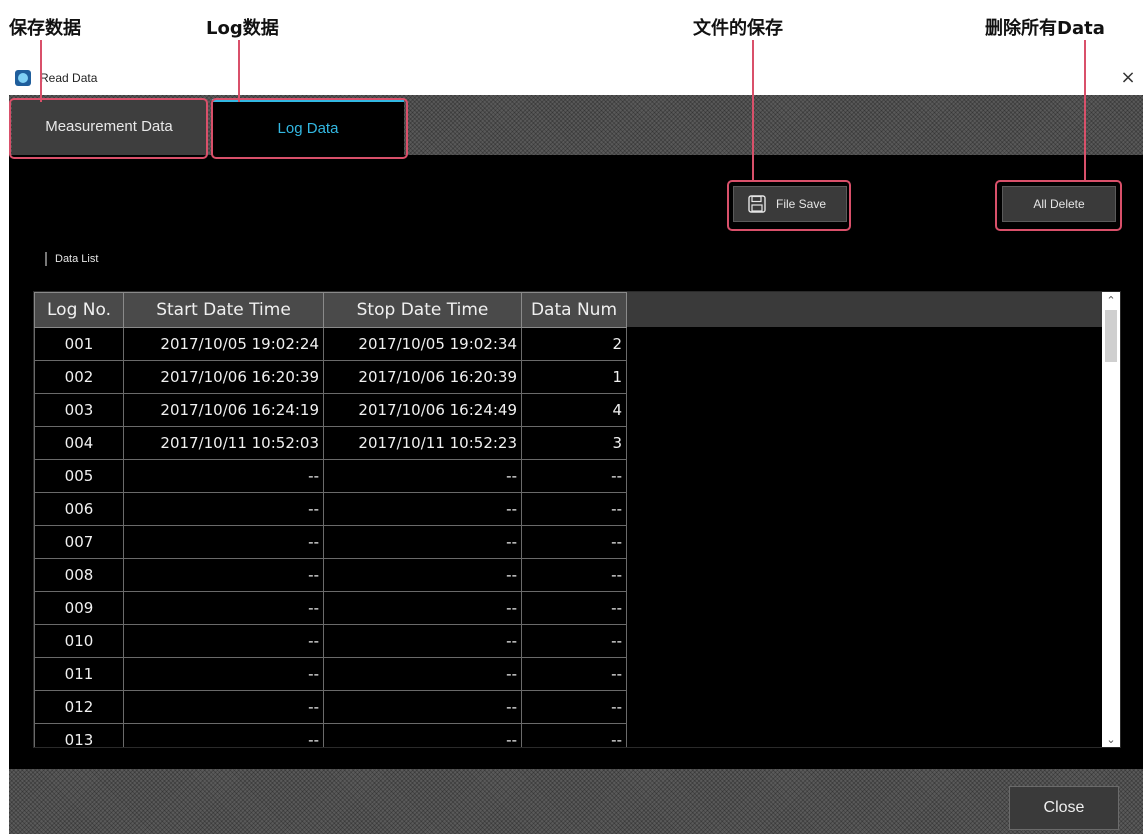  What do you see at coordinates (223, 410) in the screenshot?
I see `cell-start-date-time: 2017/10/06 16:24:19` at bounding box center [223, 410].